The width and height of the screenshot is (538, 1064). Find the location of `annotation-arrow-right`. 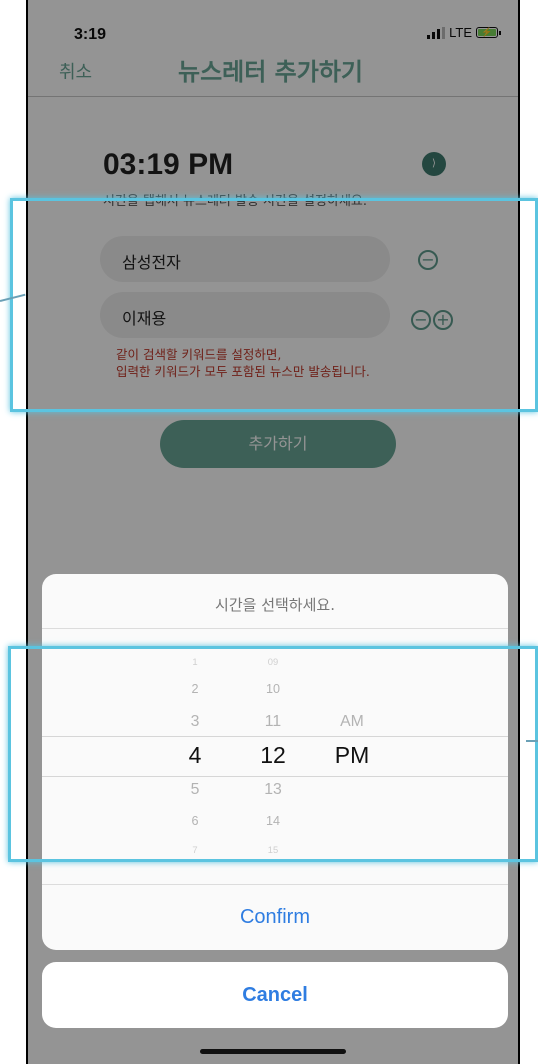

annotation-arrow-right is located at coordinates (532, 741).